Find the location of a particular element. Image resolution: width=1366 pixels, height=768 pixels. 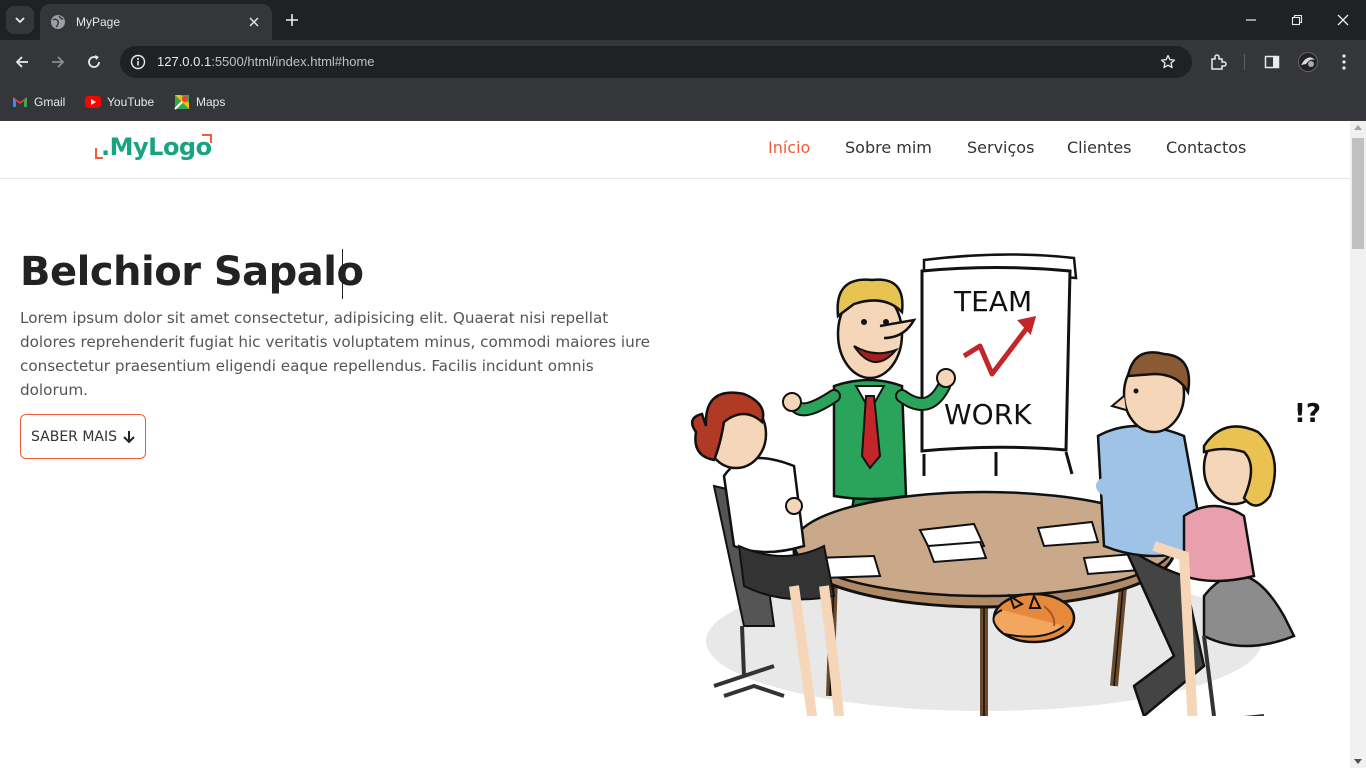

globe-icon is located at coordinates (58, 22).